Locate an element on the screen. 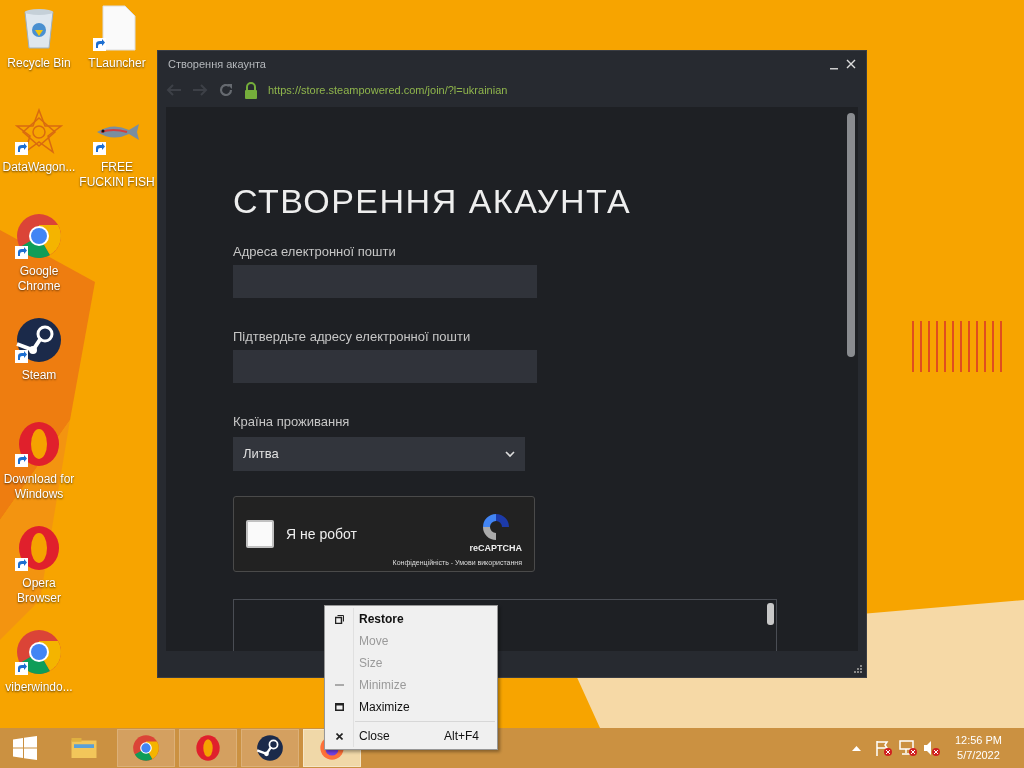 The width and height of the screenshot is (1024, 768). network-icon is located at coordinates (907, 748).